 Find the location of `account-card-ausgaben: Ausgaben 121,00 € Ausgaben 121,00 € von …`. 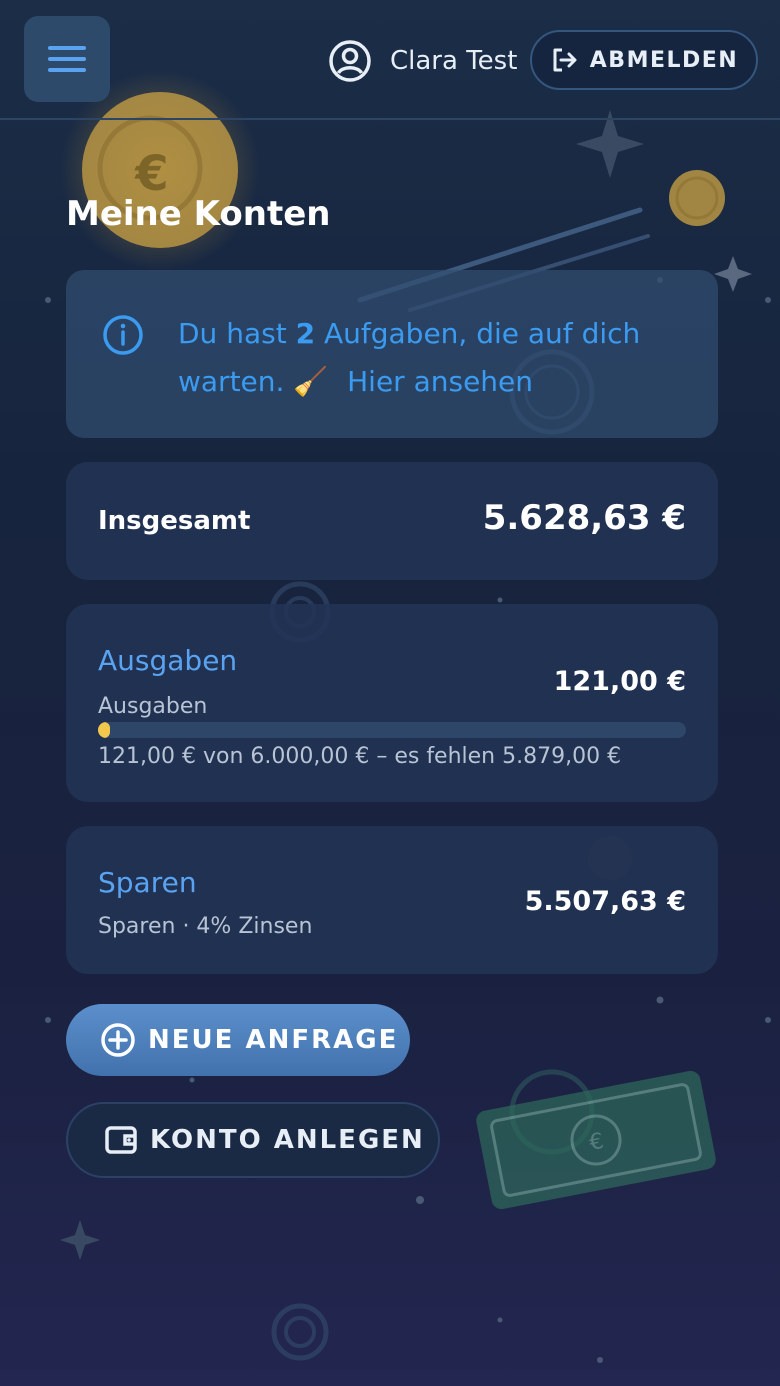

account-card-ausgaben: Ausgaben 121,00 € Ausgaben 121,00 € von … is located at coordinates (392, 703).